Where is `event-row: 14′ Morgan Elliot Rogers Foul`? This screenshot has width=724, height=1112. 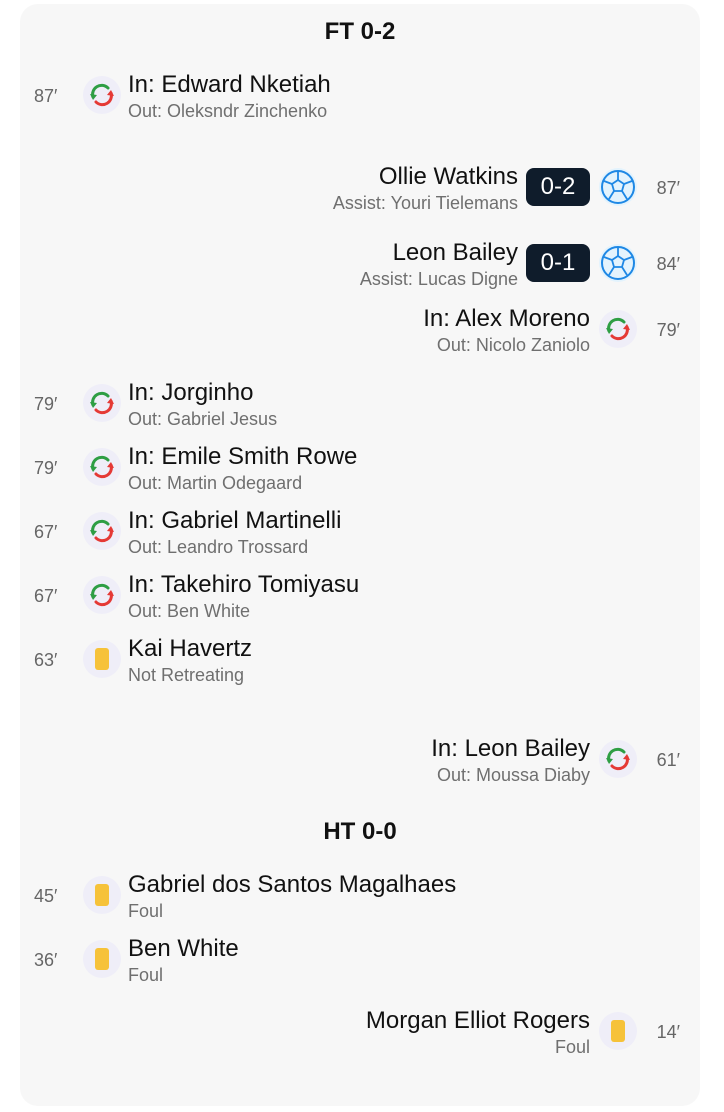
event-row: 14′ Morgan Elliot Rogers Foul is located at coordinates (360, 1037).